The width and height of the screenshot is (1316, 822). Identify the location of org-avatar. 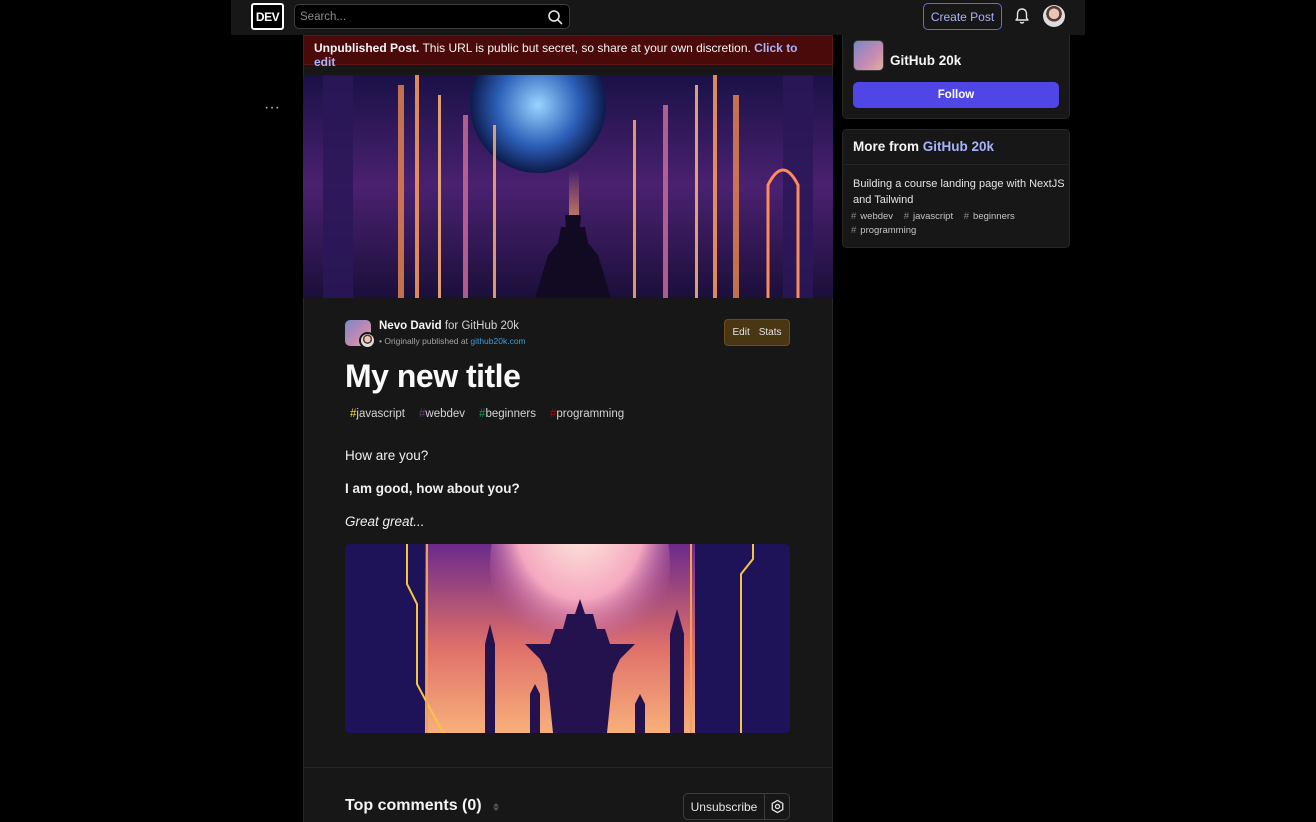
(868, 55).